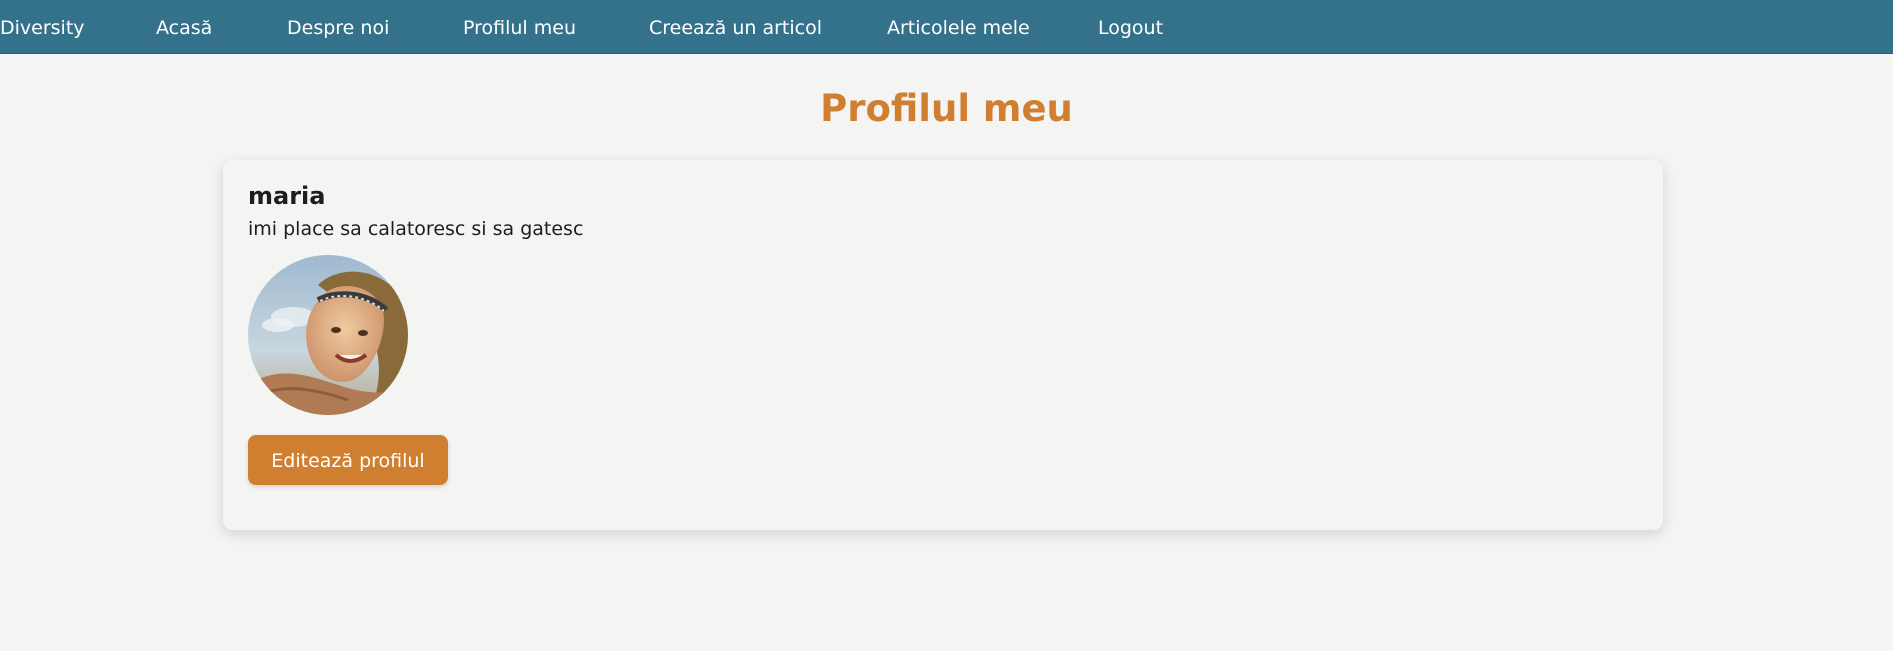 The image size is (1893, 651). What do you see at coordinates (958, 27) in the screenshot?
I see `nav-item-articolele-mele: Articolele mele` at bounding box center [958, 27].